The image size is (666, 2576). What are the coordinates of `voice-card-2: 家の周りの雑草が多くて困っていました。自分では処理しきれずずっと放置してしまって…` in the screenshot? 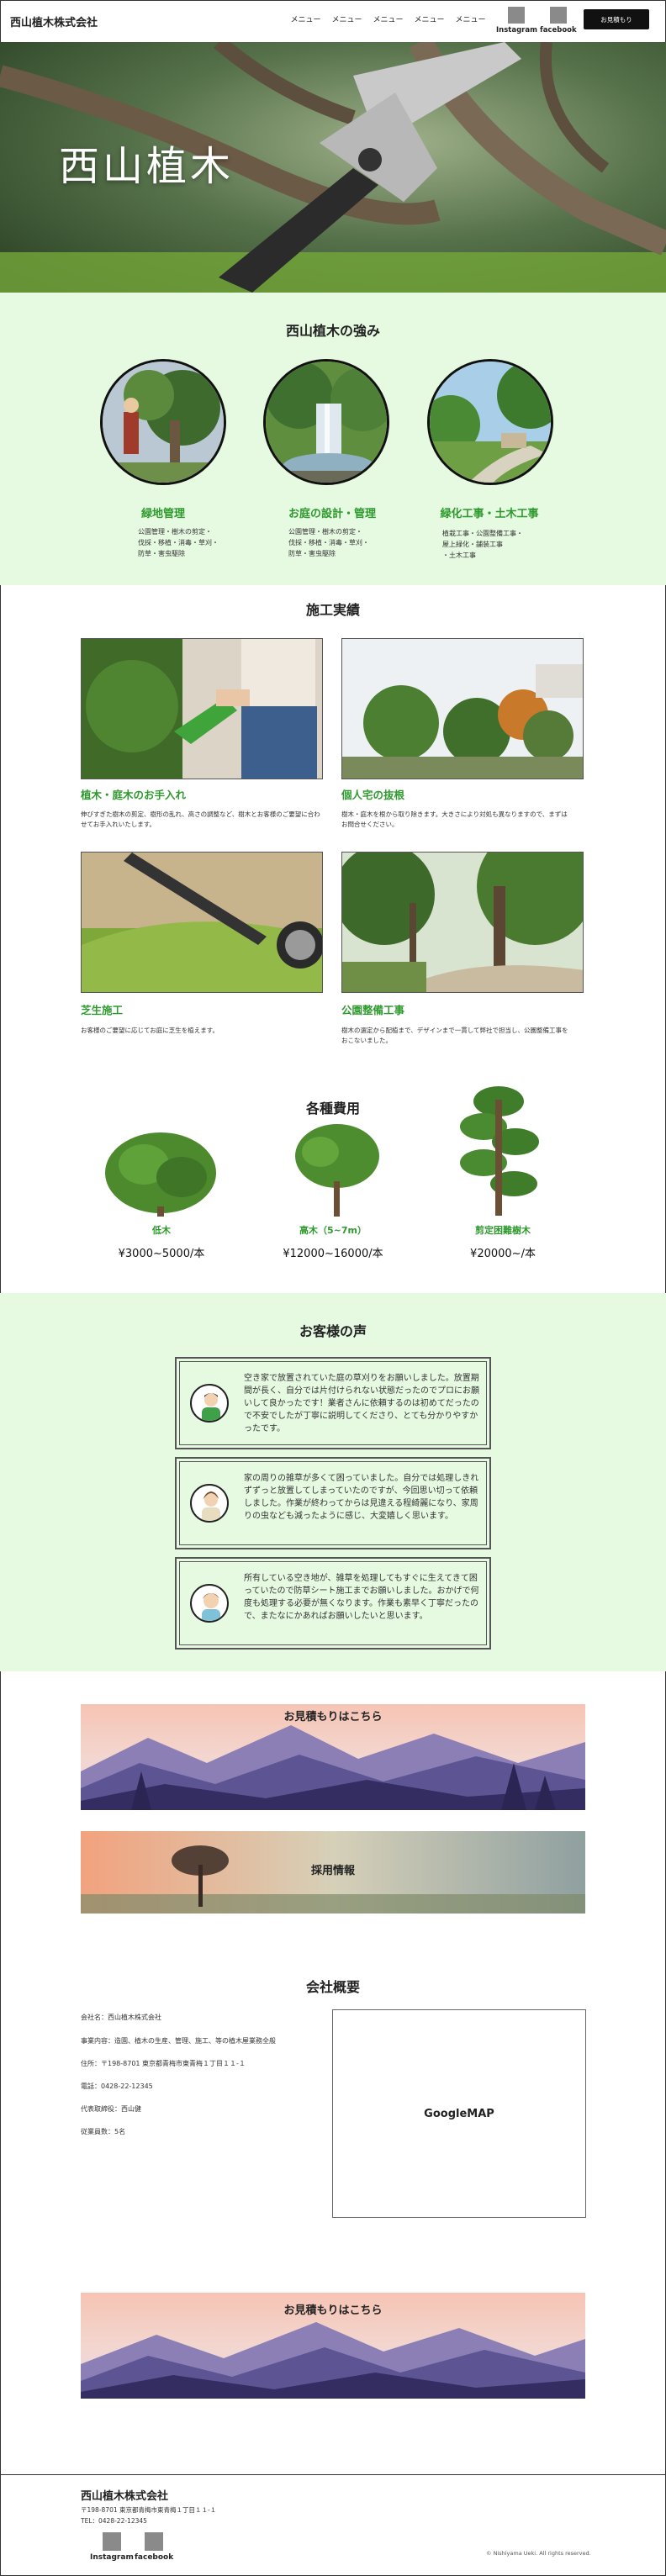 It's located at (333, 1503).